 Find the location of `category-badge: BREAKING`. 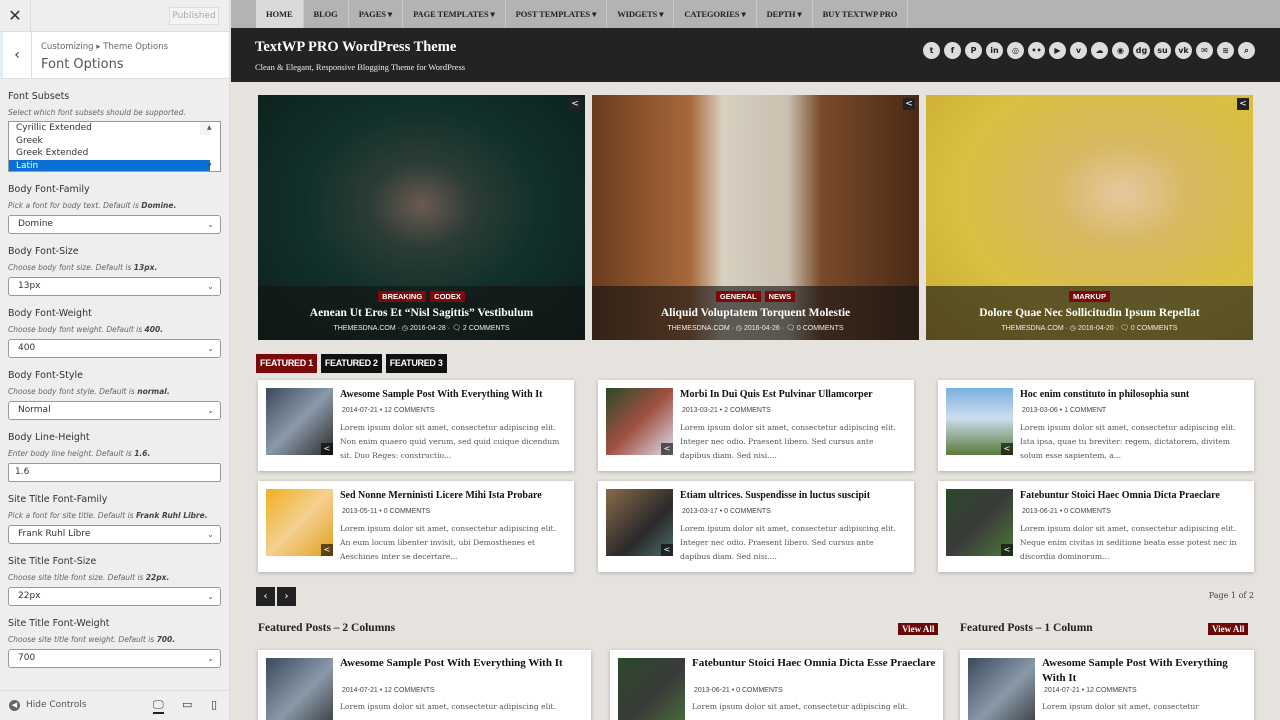

category-badge: BREAKING is located at coordinates (402, 296).